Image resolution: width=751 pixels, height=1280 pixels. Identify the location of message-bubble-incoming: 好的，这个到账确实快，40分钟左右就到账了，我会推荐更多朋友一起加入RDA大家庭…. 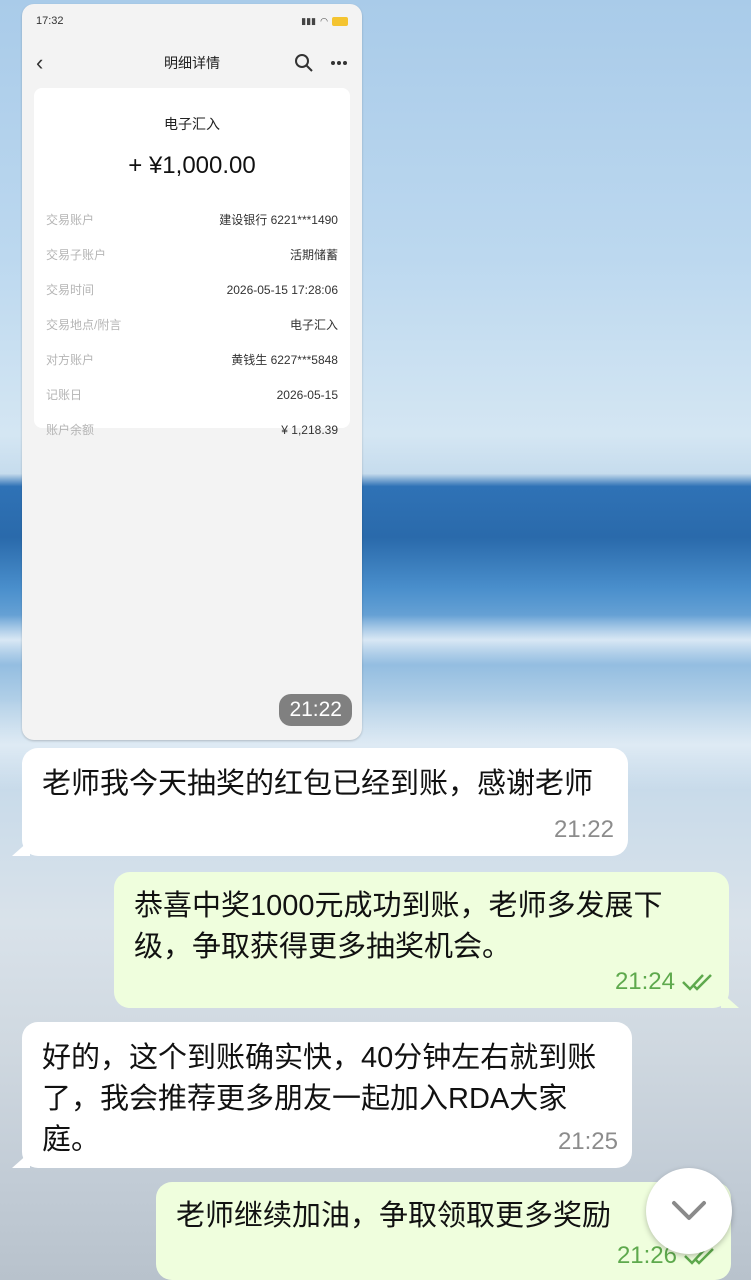
(322, 1095).